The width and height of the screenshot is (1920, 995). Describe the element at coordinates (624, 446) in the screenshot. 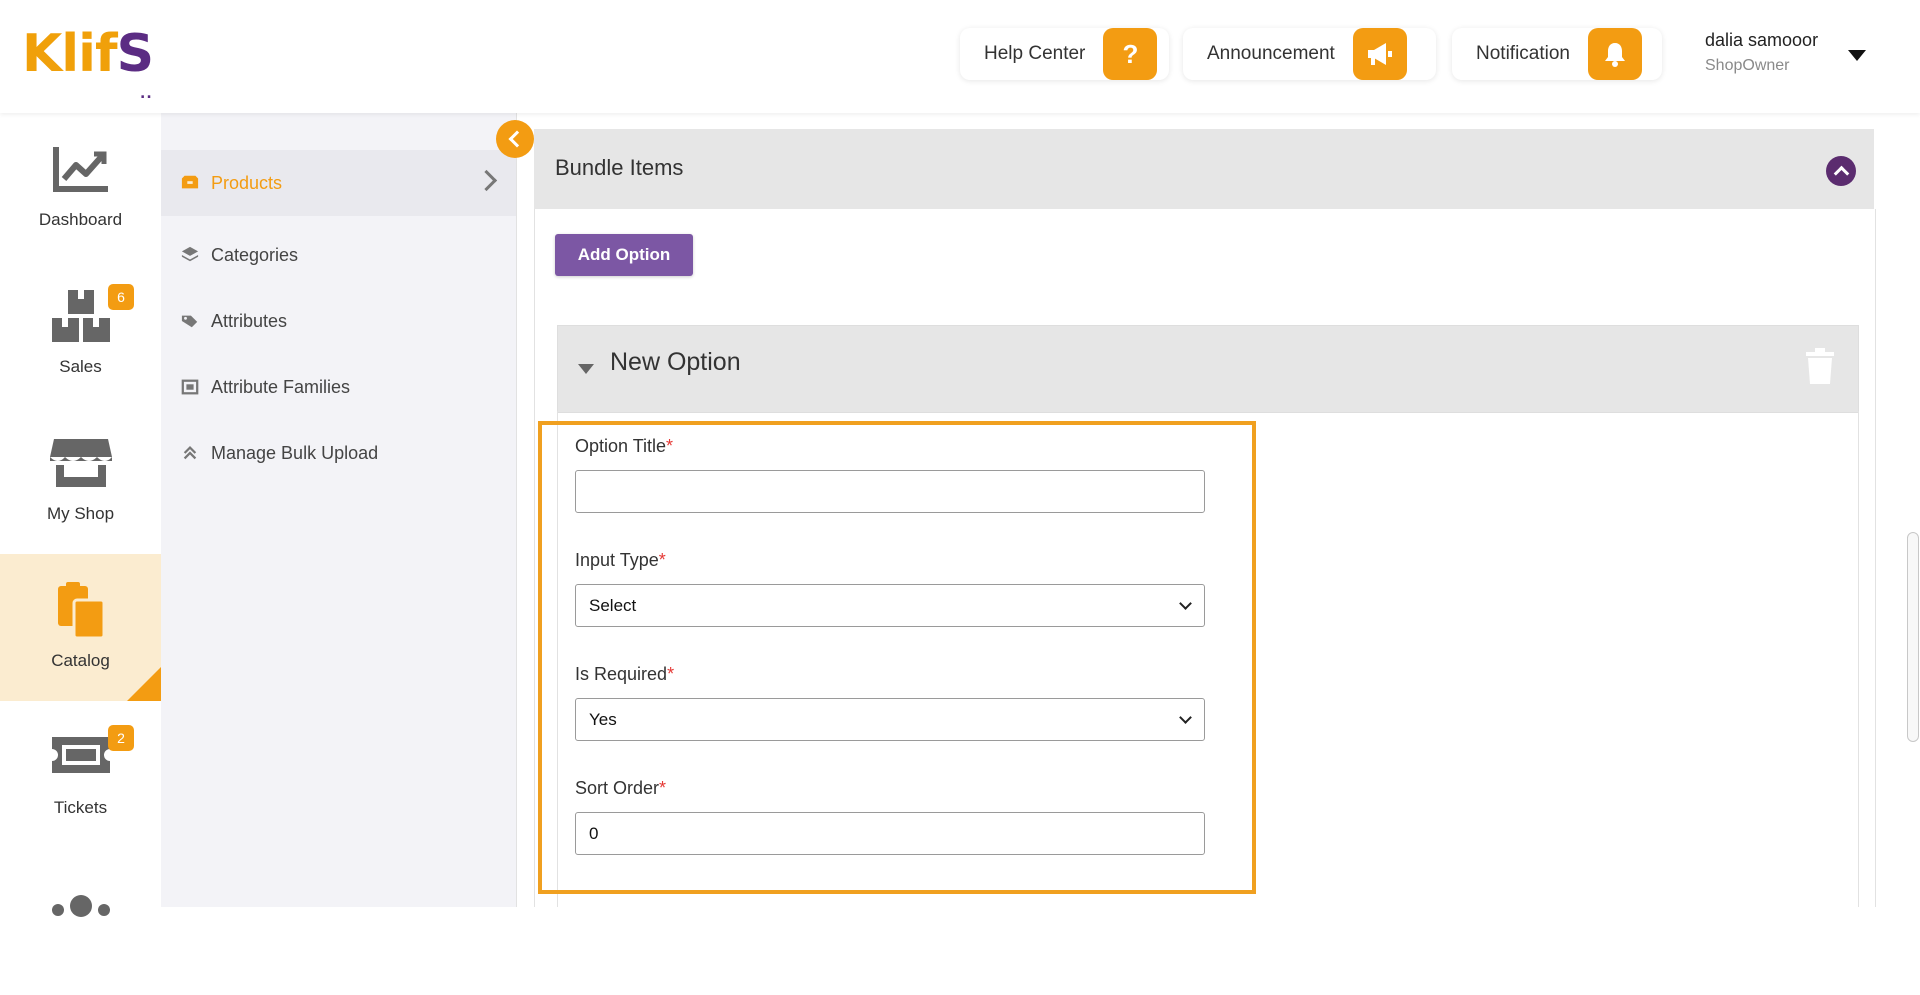

I see `option-title-label: Option Title*` at that location.